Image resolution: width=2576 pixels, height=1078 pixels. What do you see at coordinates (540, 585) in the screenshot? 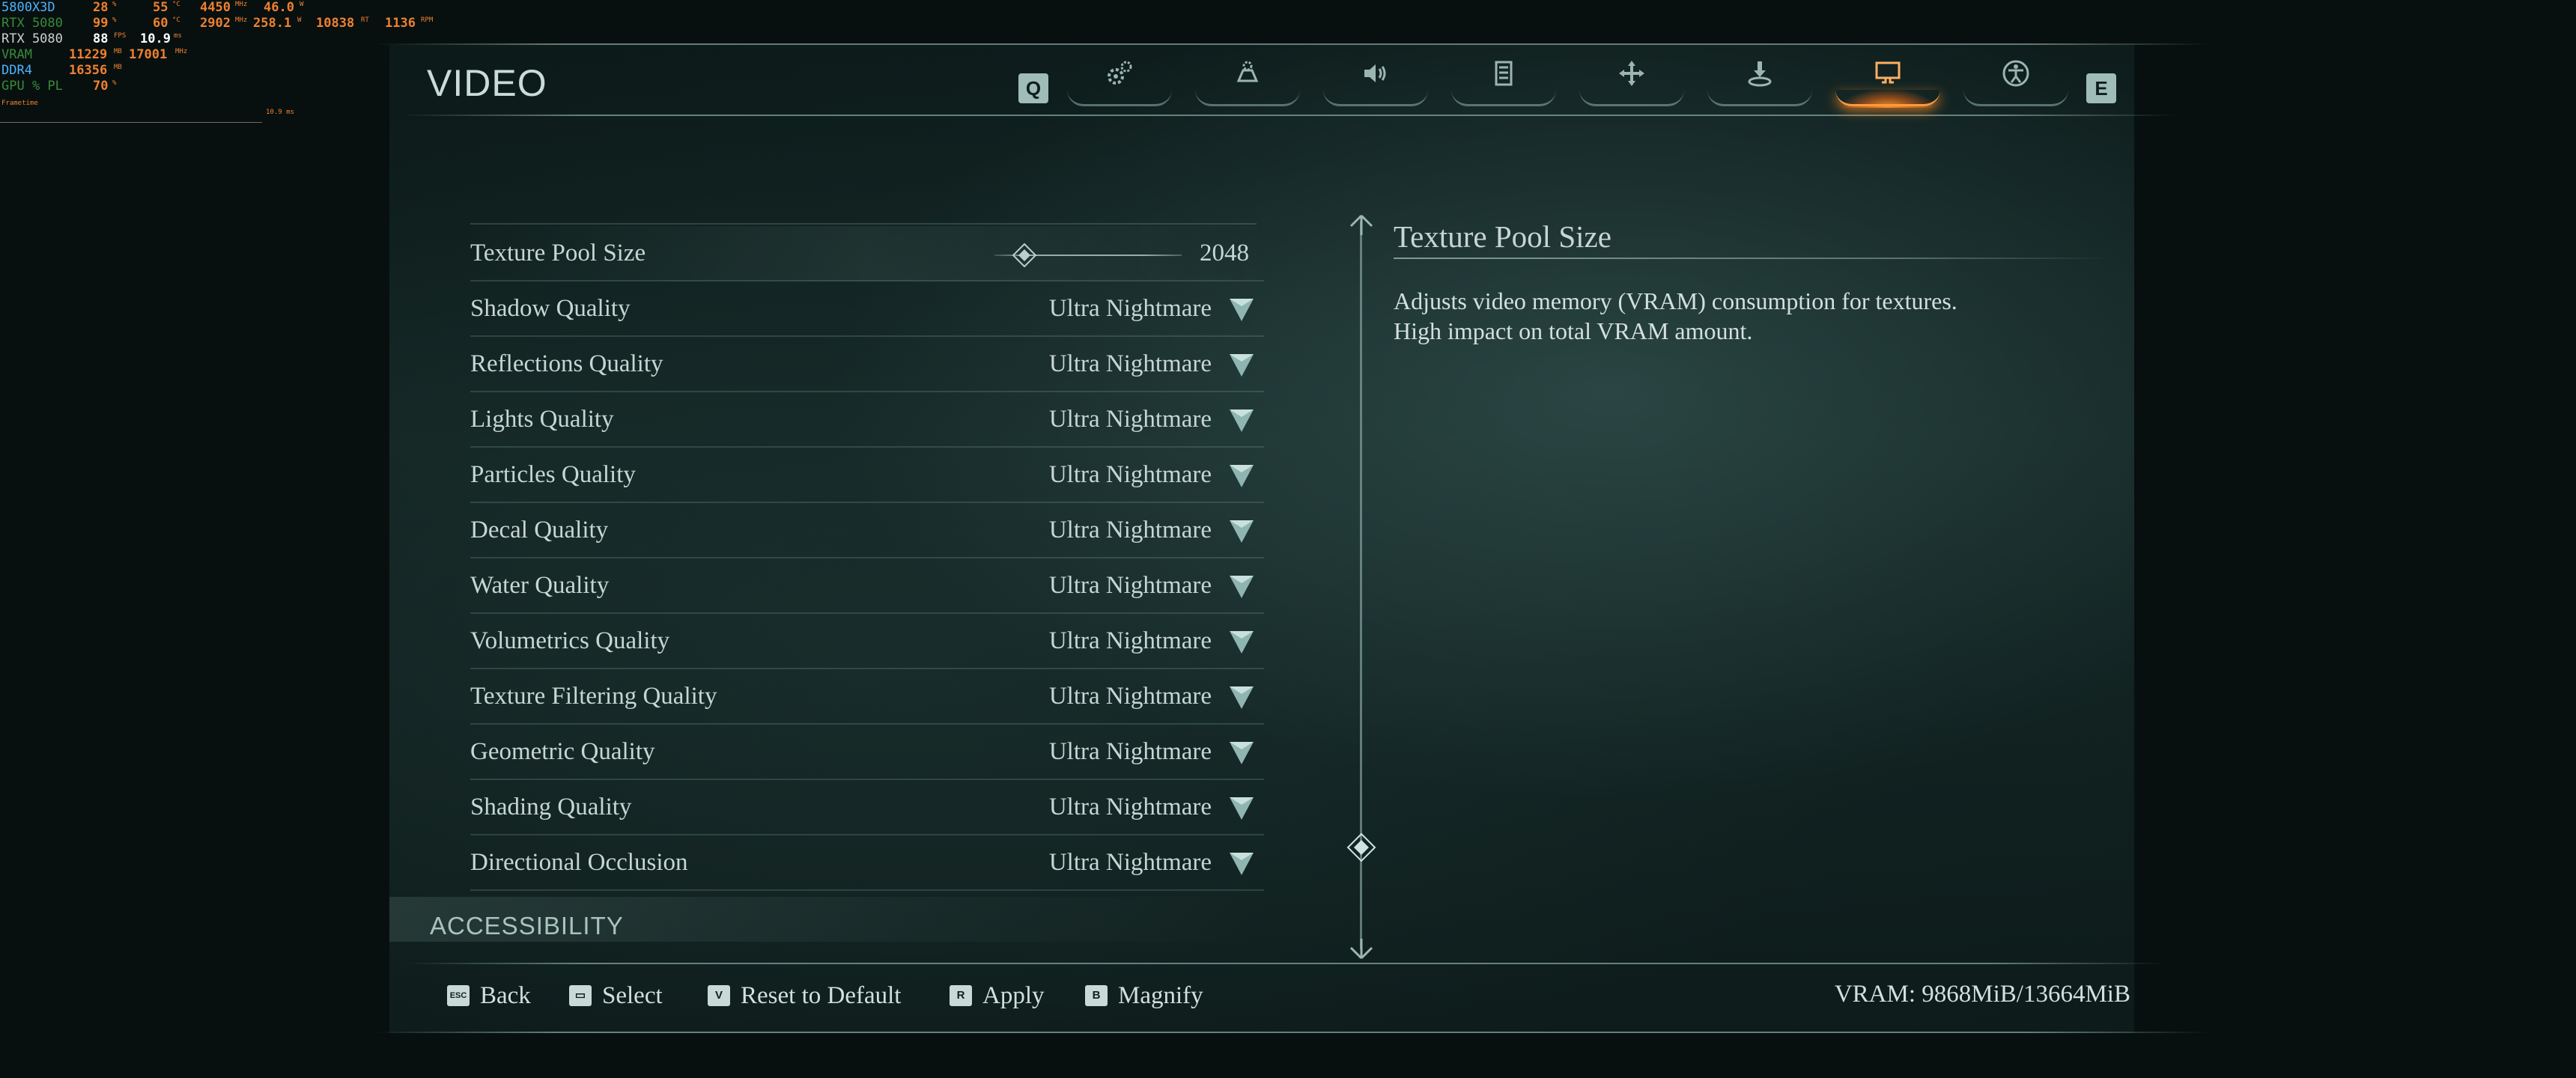
I see `setting-label: Water Quality` at bounding box center [540, 585].